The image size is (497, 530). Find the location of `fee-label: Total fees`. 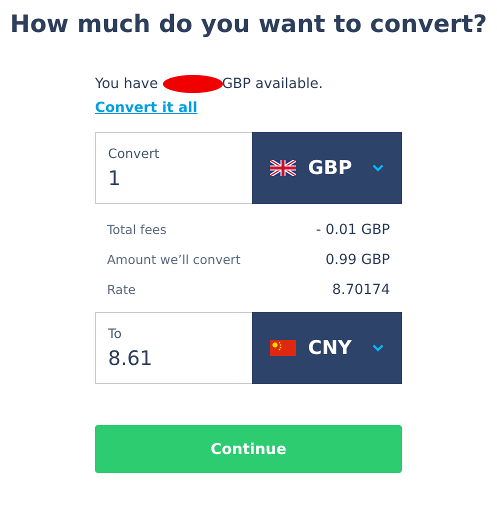

fee-label: Total fees is located at coordinates (136, 230).